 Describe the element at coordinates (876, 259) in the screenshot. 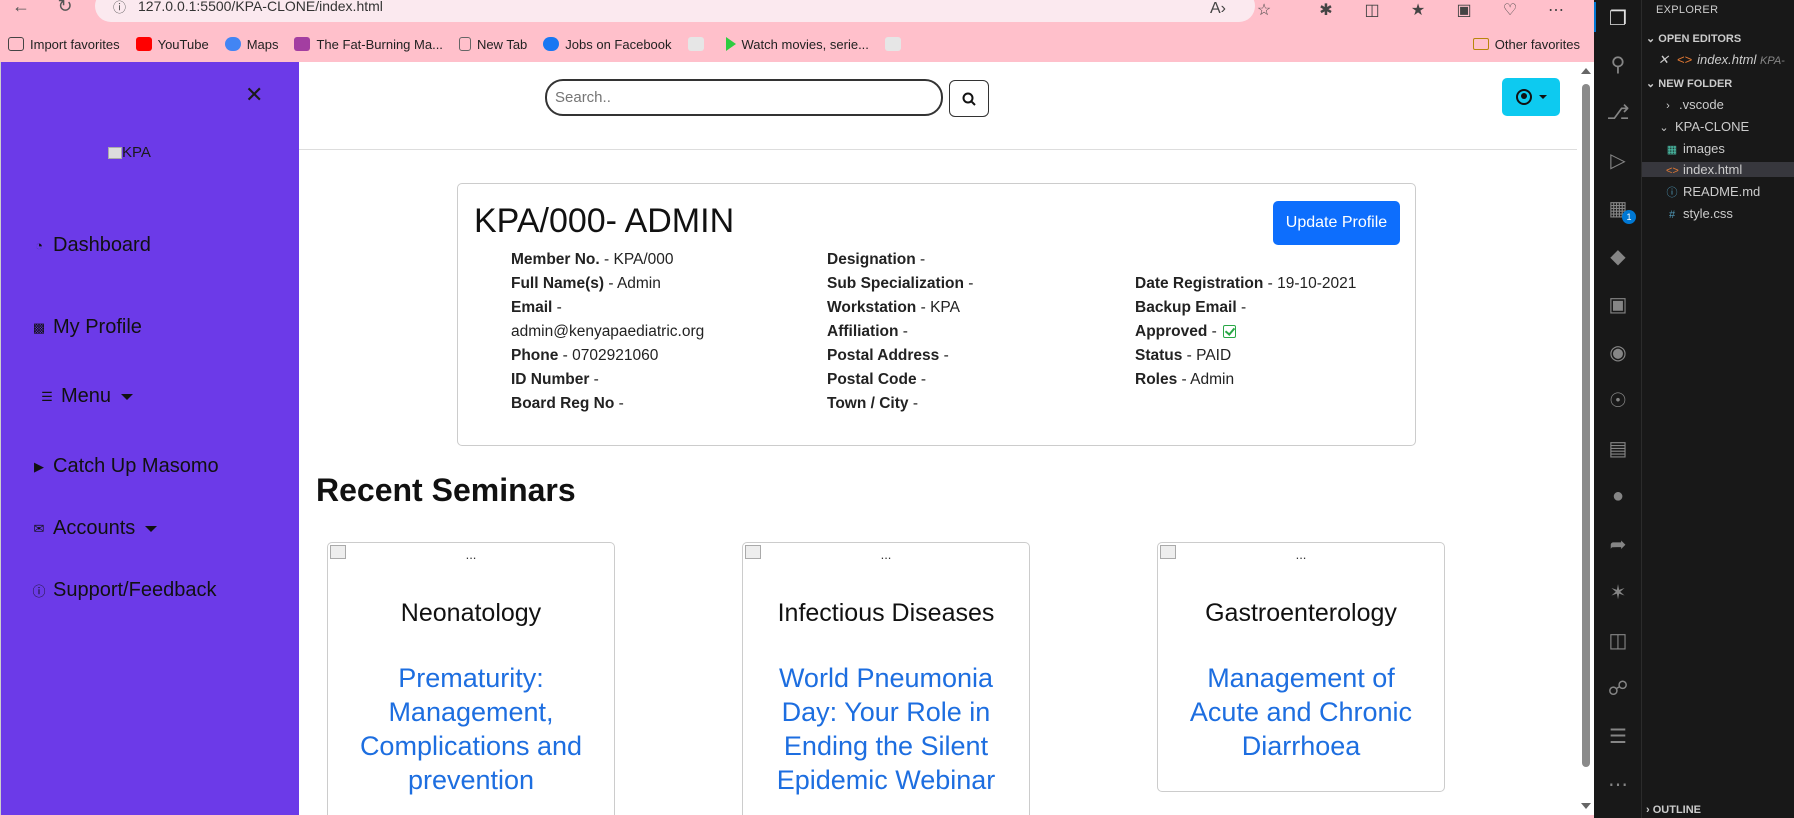

I see `profile-field: Designation -` at that location.